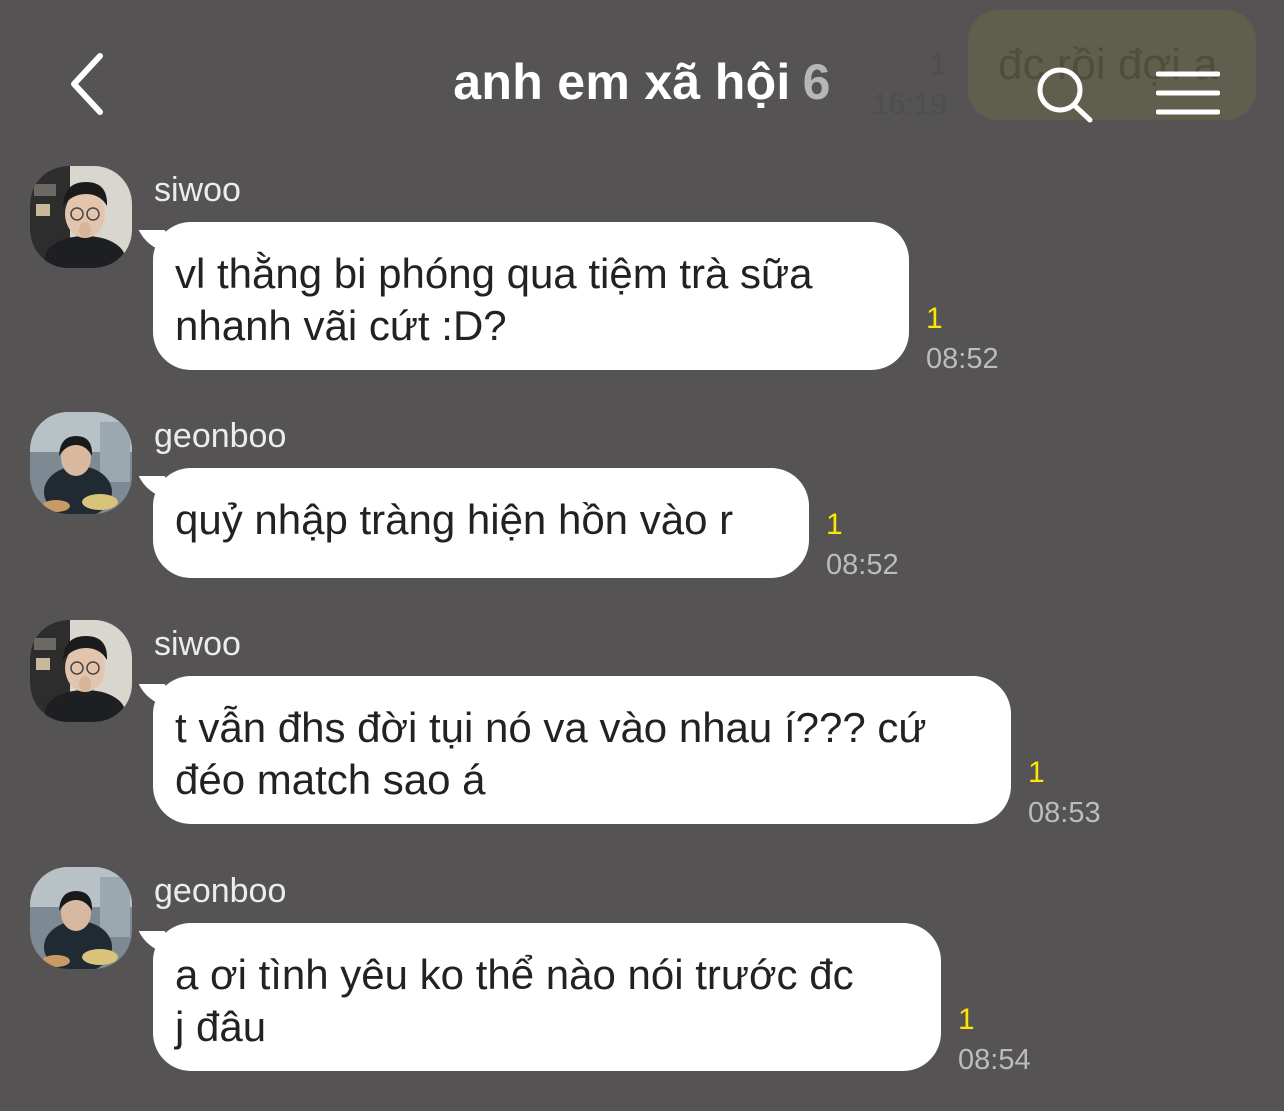 This screenshot has width=1284, height=1111. I want to click on message-timestamp: 08:53, so click(1064, 813).